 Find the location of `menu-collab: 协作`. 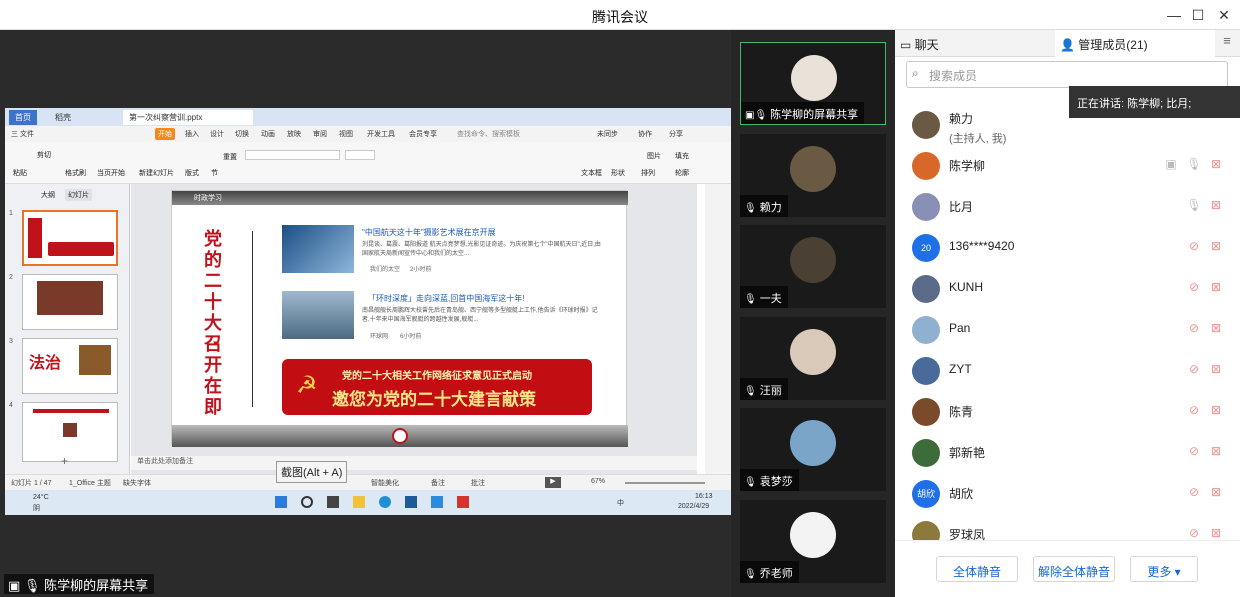

menu-collab: 协作 is located at coordinates (645, 134).